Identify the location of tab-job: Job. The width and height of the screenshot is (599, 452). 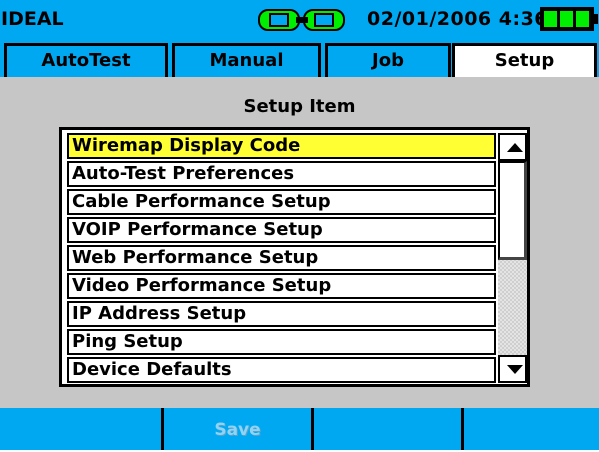
(388, 60).